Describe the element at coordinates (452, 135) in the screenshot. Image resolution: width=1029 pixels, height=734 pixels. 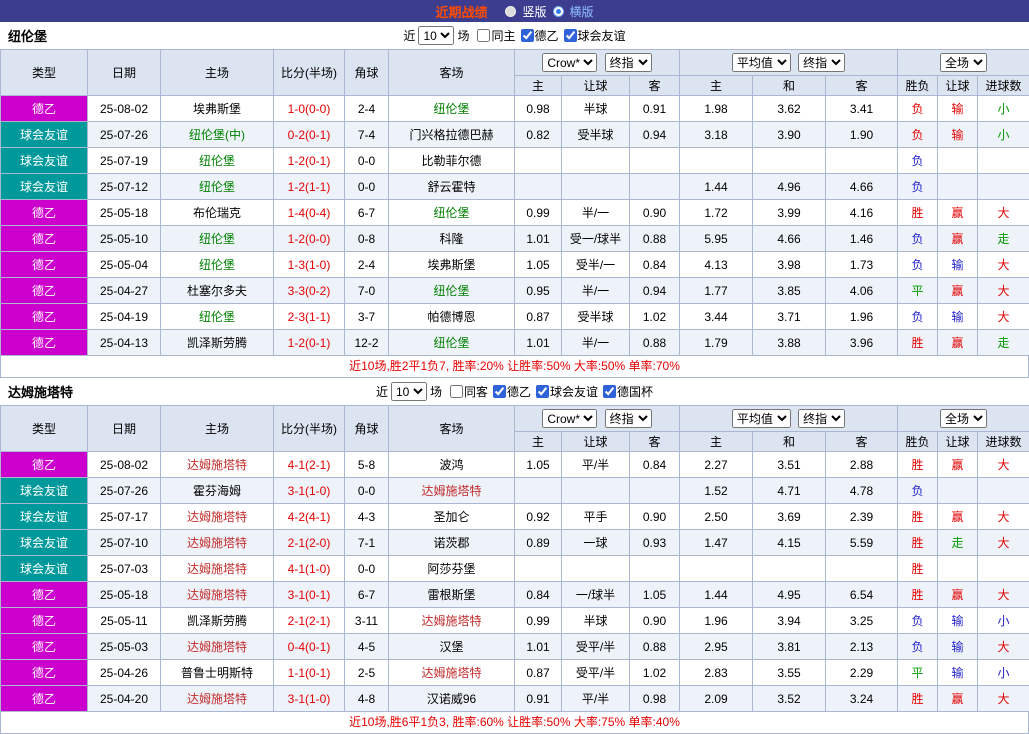
I see `away-team: 门兴格拉德巴赫` at that location.